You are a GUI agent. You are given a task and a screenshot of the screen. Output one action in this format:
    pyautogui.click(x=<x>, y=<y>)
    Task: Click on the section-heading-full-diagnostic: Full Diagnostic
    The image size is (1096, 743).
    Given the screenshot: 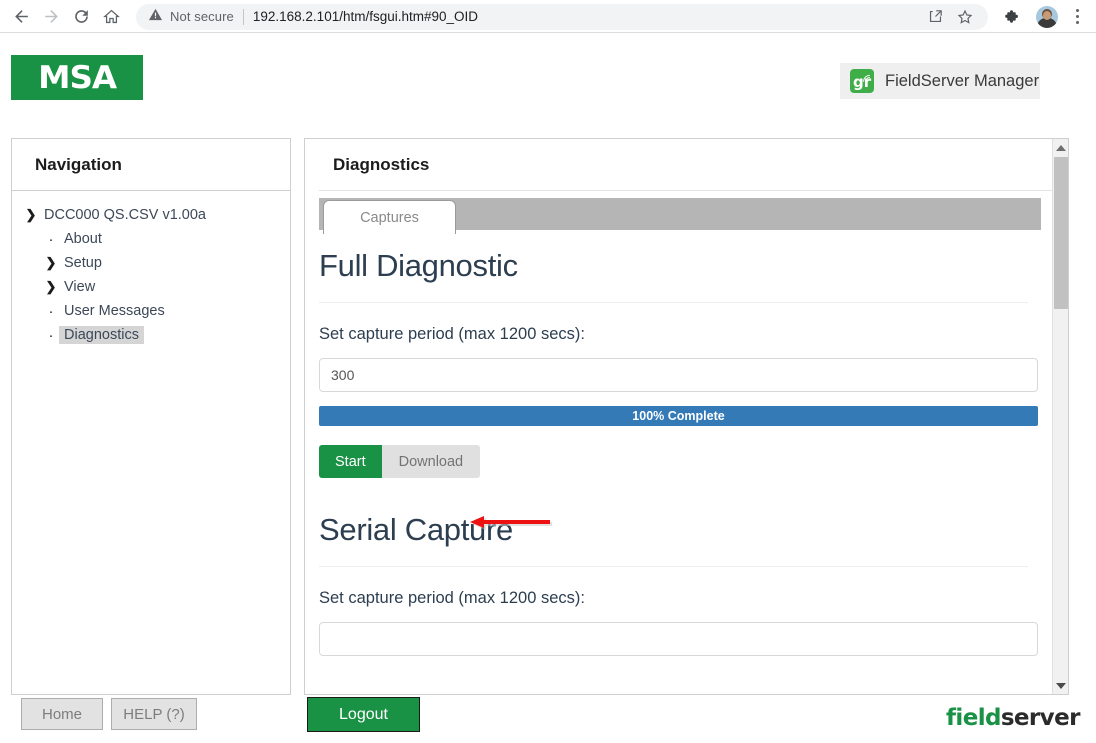 What is the action you would take?
    pyautogui.click(x=418, y=265)
    